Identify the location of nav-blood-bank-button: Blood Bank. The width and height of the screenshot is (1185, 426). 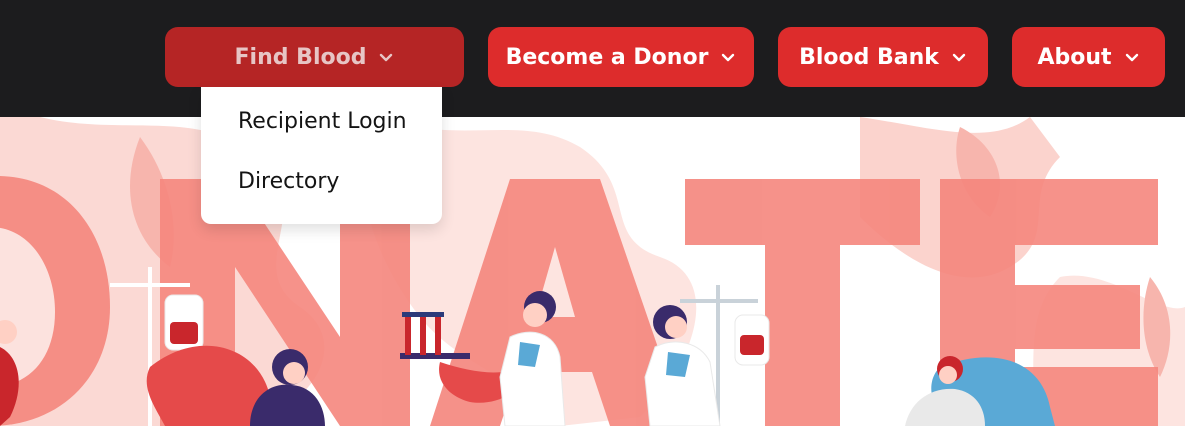
(883, 57).